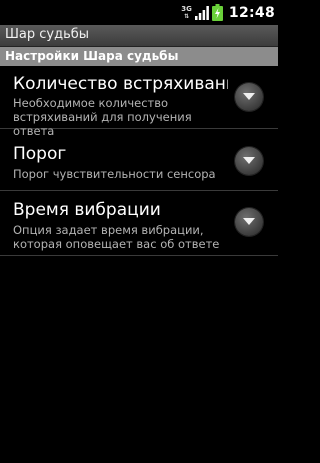 The image size is (320, 463). What do you see at coordinates (139, 36) in the screenshot?
I see `app-title-bar: Шар судьбы` at bounding box center [139, 36].